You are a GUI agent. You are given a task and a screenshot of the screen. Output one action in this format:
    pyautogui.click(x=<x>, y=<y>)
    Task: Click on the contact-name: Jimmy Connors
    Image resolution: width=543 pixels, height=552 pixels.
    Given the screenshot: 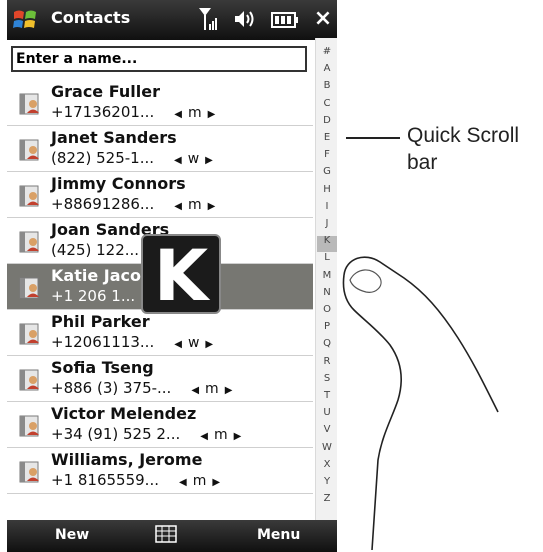 What is the action you would take?
    pyautogui.click(x=118, y=183)
    